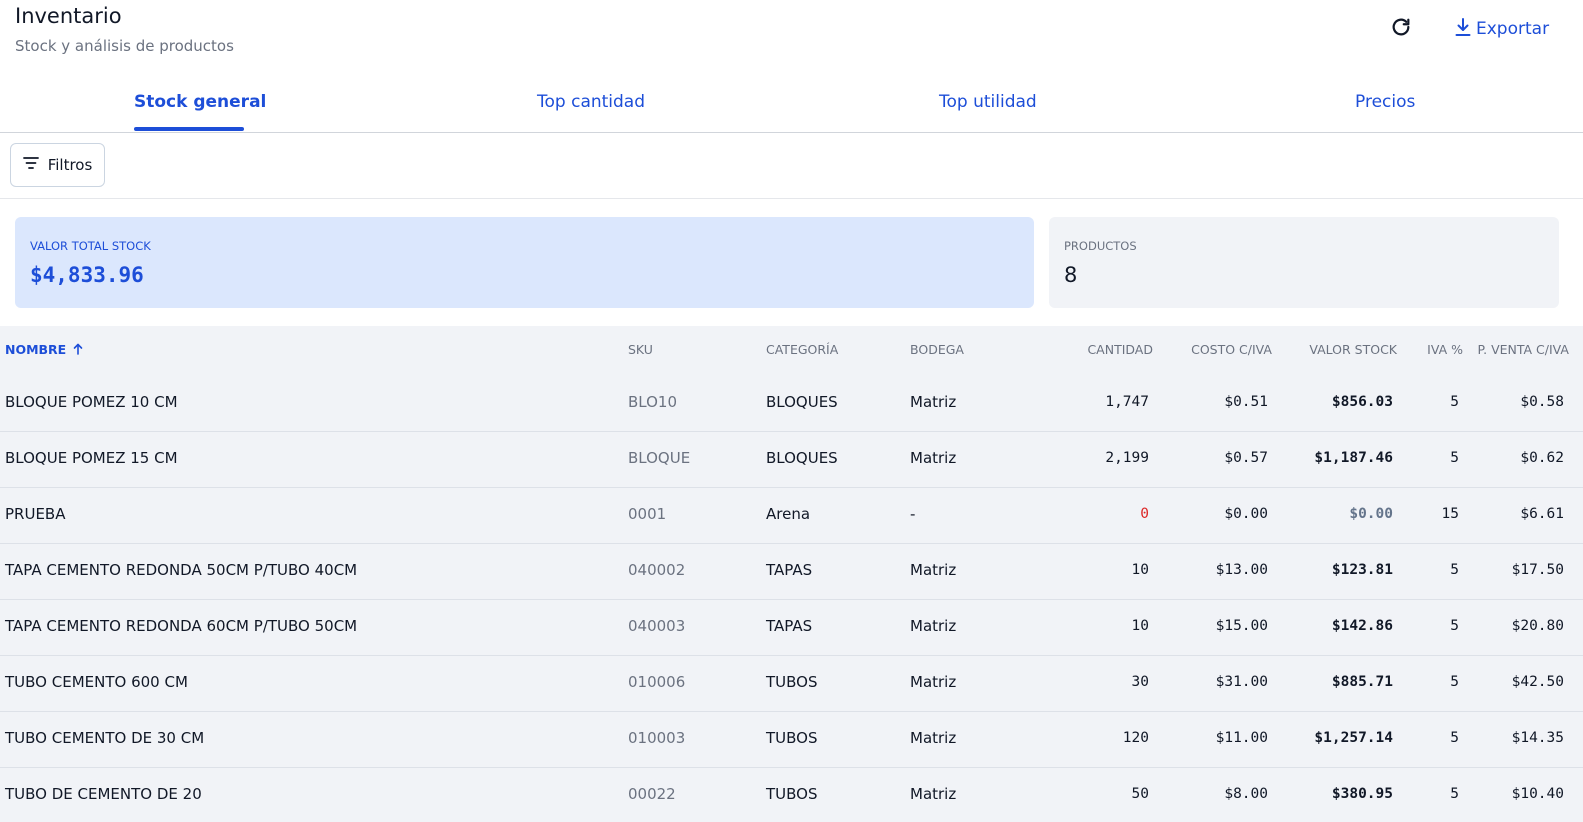  Describe the element at coordinates (1140, 682) in the screenshot. I see `cell-cantidad: 30` at that location.